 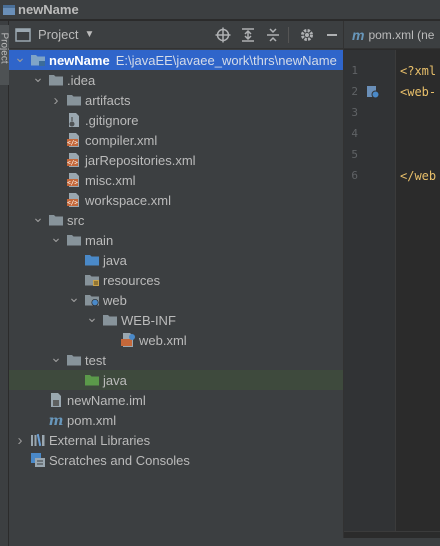 I want to click on project-window-icon, so click(x=9, y=9).